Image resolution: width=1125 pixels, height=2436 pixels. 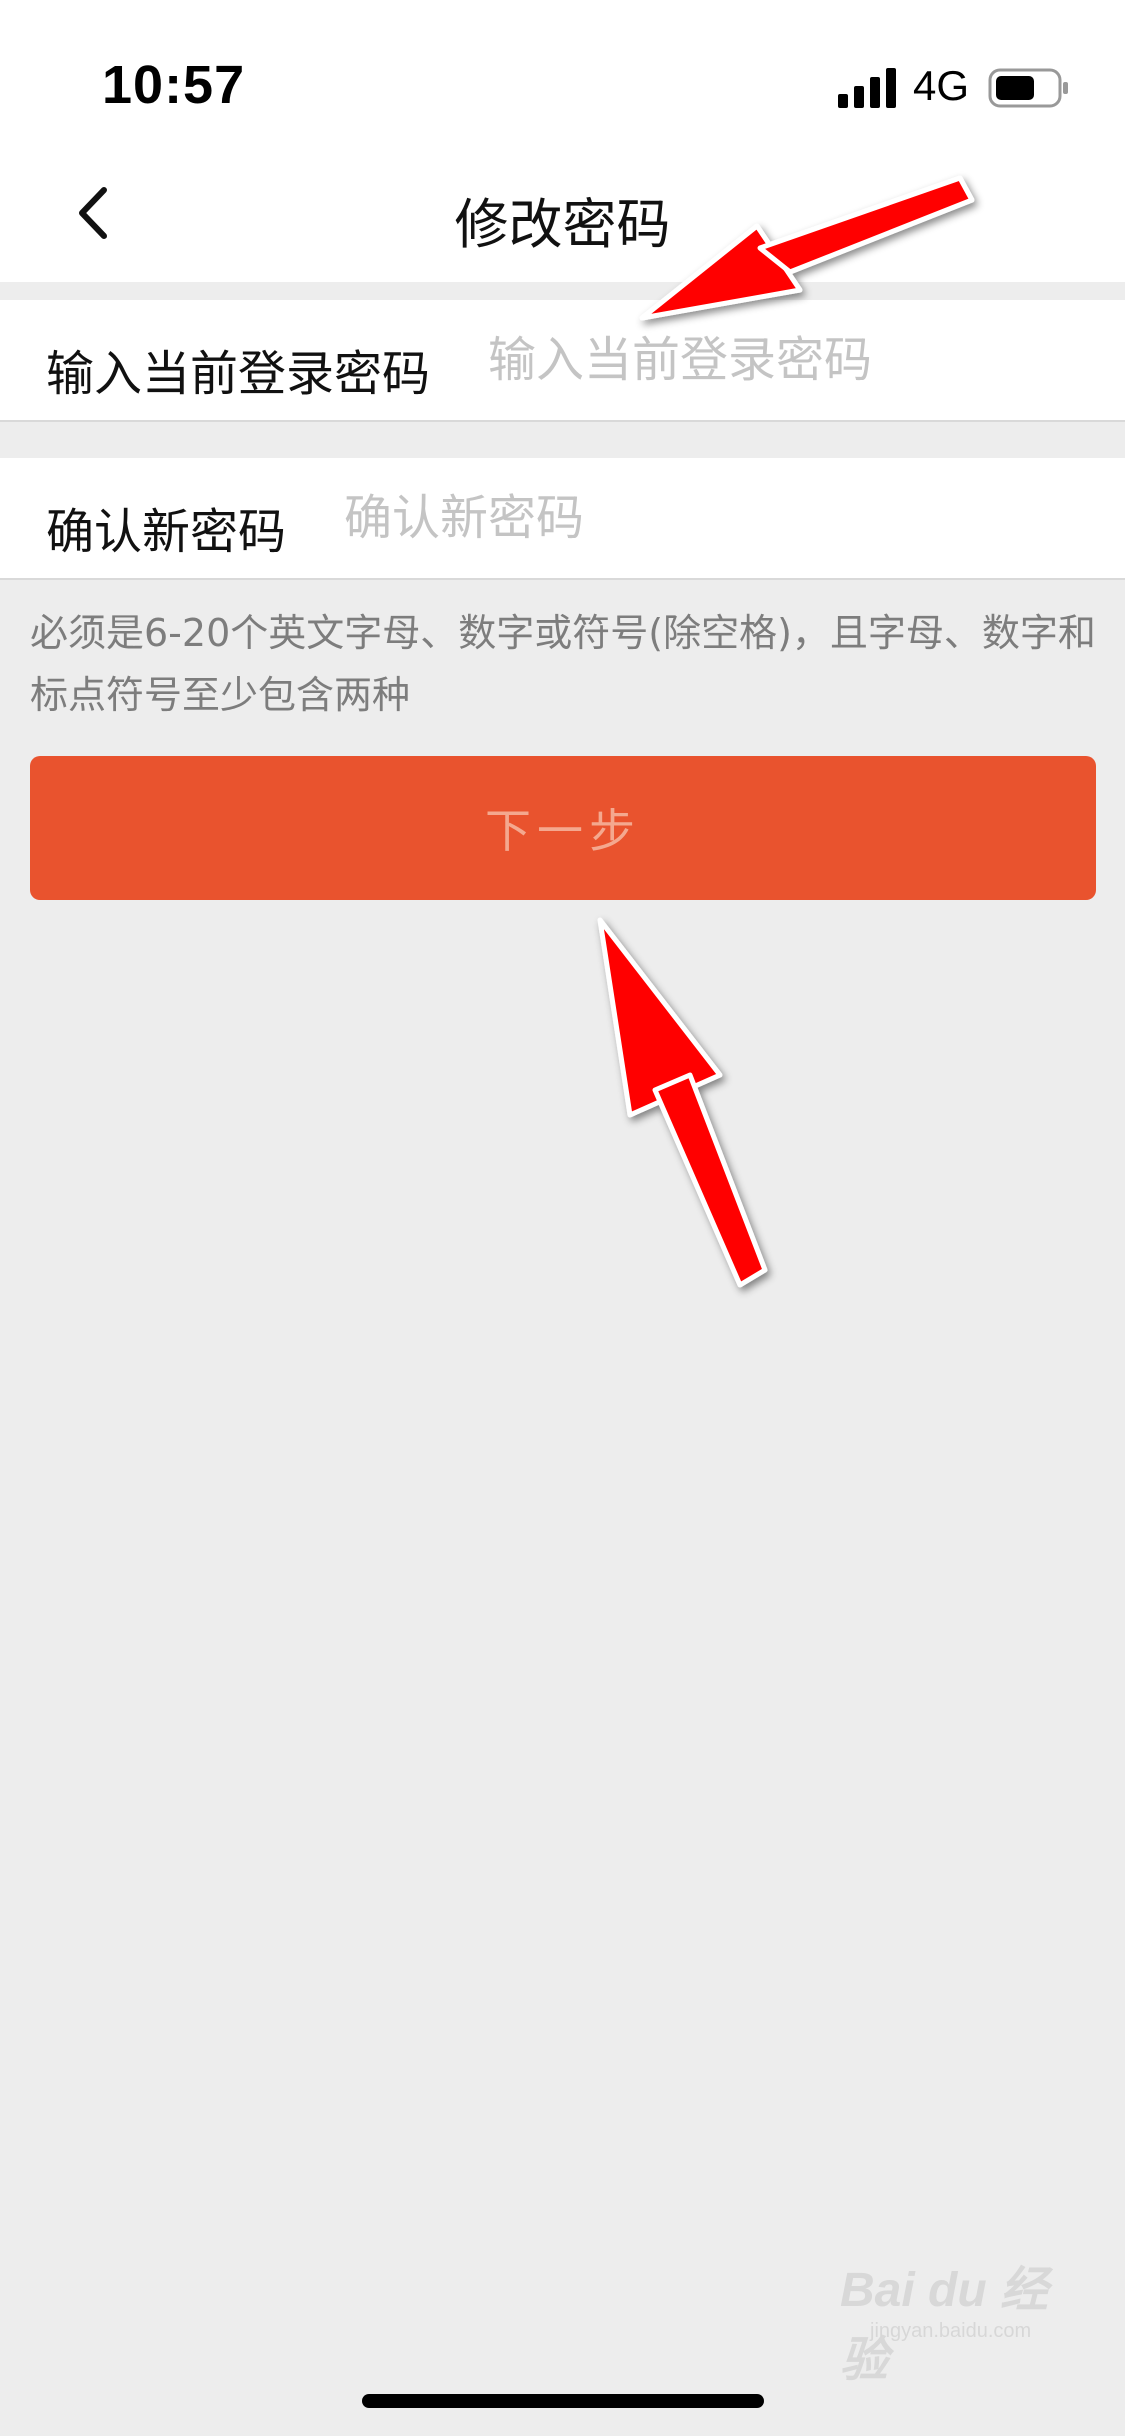 What do you see at coordinates (941, 85) in the screenshot?
I see `network-type: 4G` at bounding box center [941, 85].